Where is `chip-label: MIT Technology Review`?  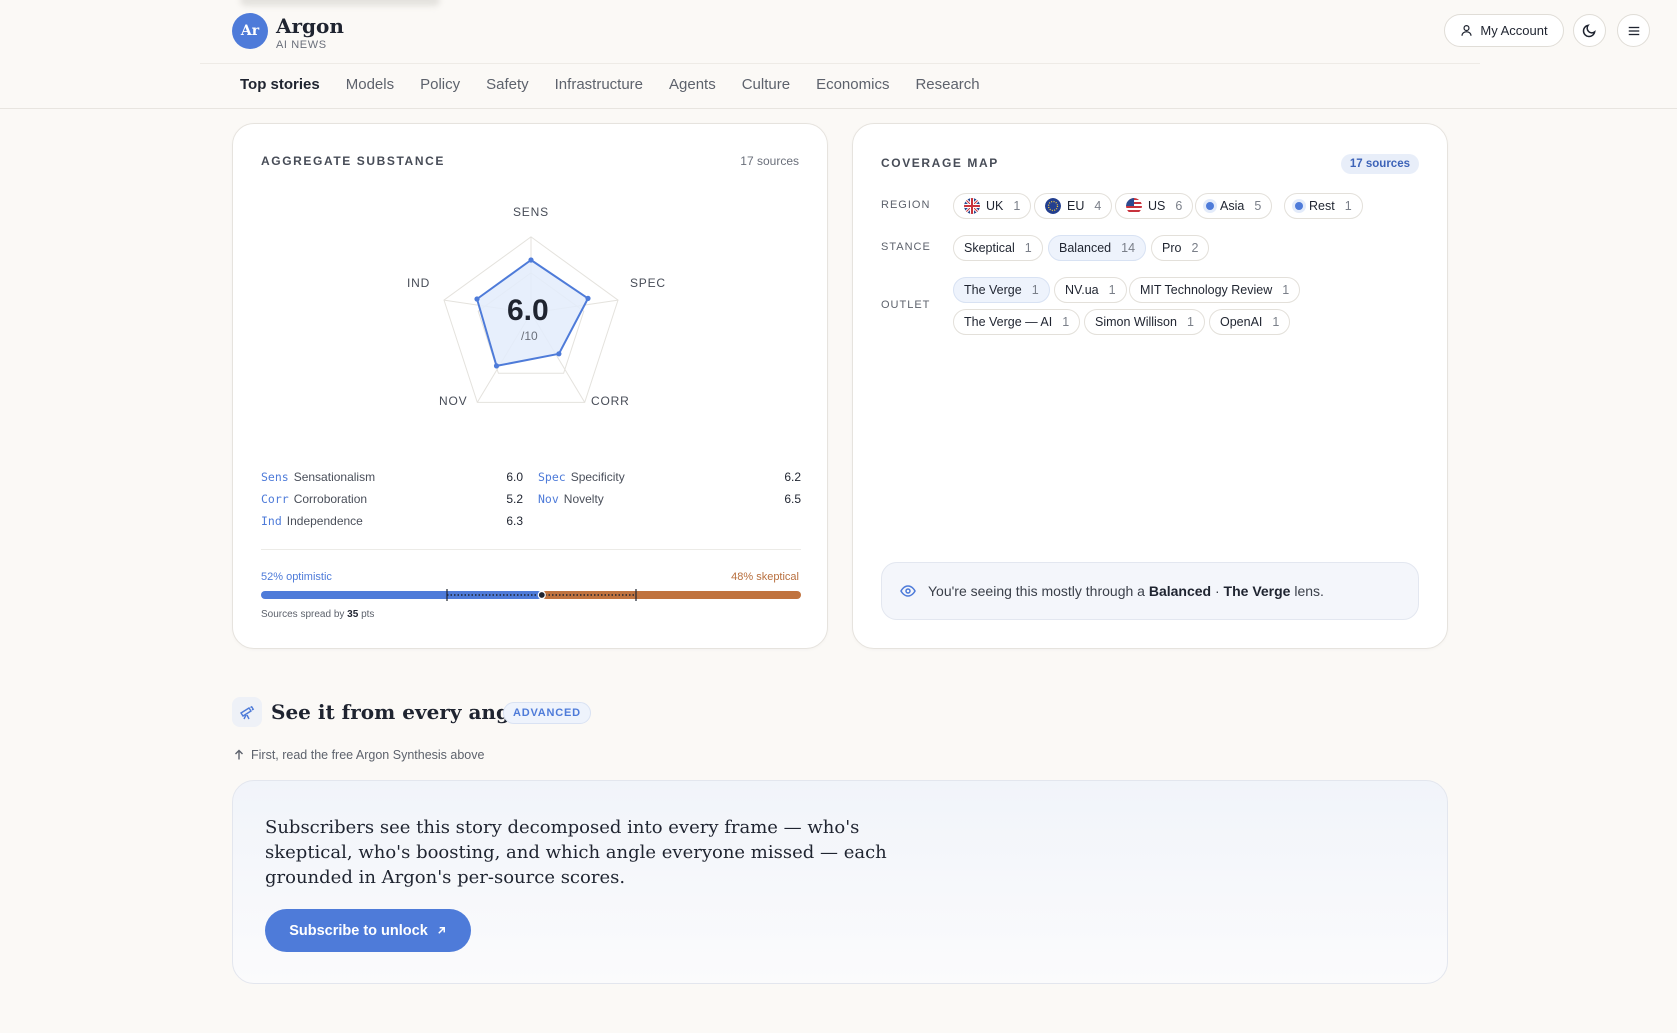
chip-label: MIT Technology Review is located at coordinates (1206, 290).